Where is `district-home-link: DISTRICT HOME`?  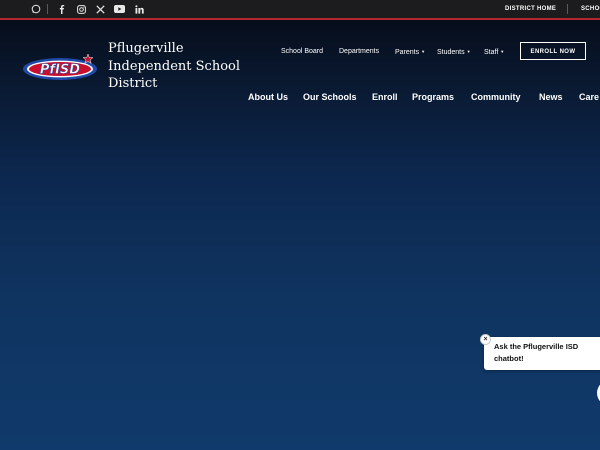
district-home-link: DISTRICT HOME is located at coordinates (530, 9).